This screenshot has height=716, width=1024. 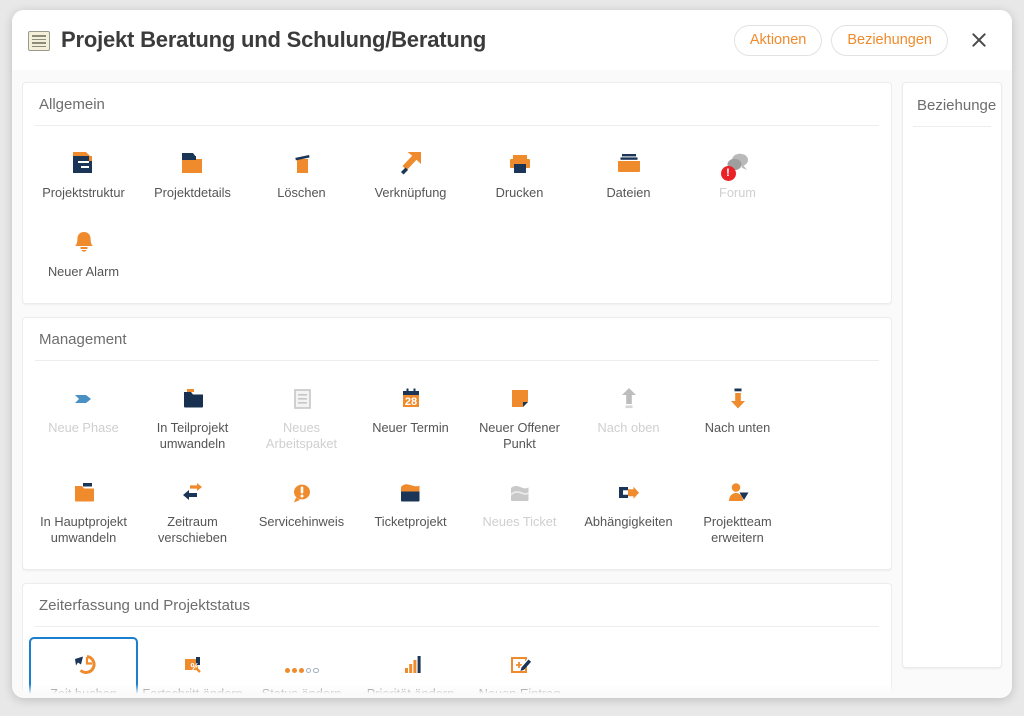 I want to click on action-projektdetails: Projektdetails, so click(x=192, y=173).